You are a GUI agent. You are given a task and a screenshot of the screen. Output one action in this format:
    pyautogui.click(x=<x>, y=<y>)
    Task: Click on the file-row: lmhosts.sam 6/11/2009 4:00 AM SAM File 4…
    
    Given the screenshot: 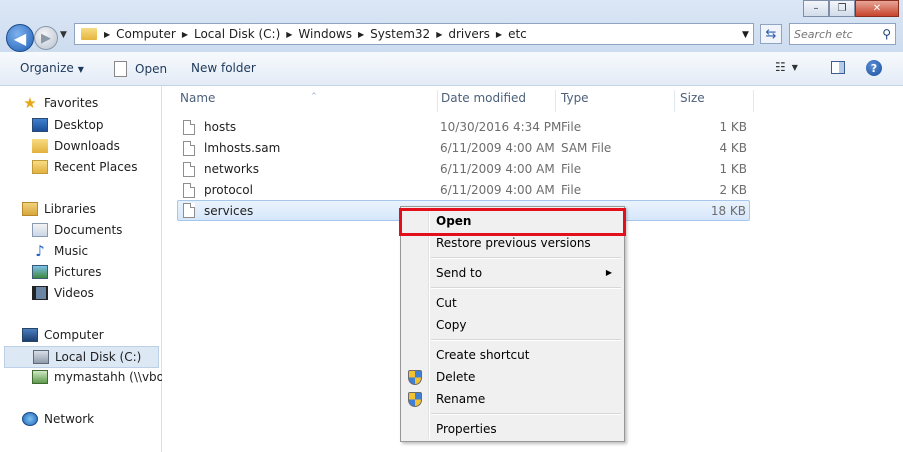 What is the action you would take?
    pyautogui.click(x=463, y=148)
    